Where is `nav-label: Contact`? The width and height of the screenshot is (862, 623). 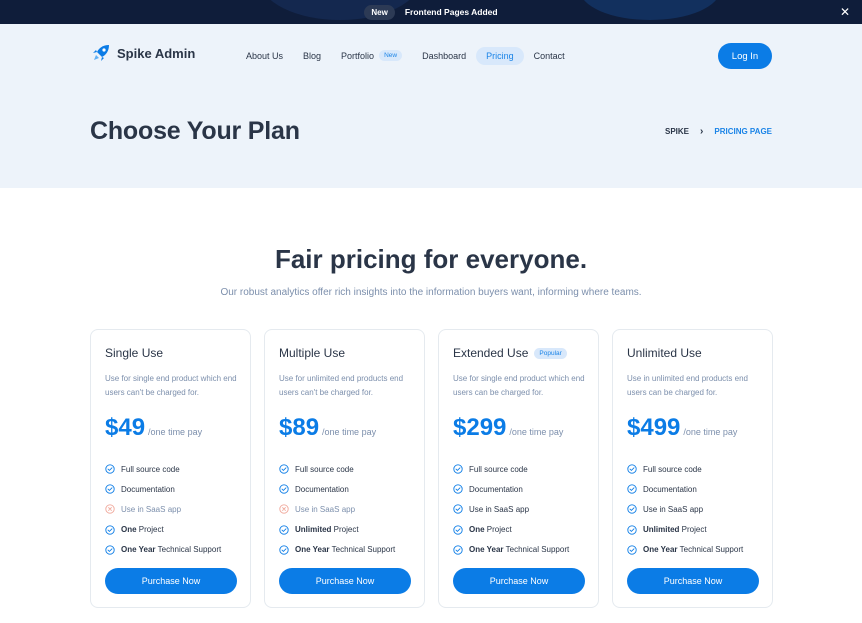 nav-label: Contact is located at coordinates (549, 55).